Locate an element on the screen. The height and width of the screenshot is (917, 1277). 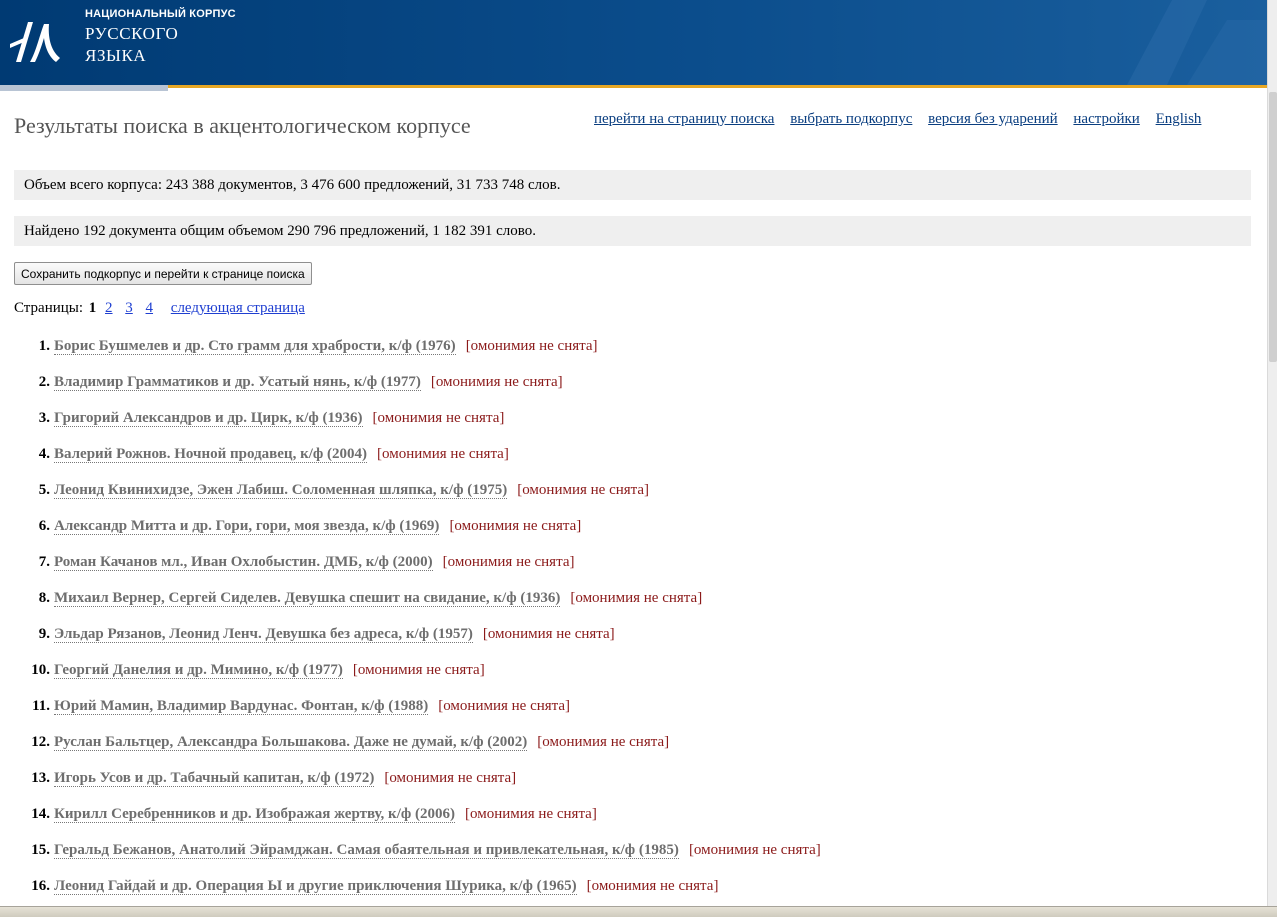
result-number: 2. is located at coordinates (44, 382).